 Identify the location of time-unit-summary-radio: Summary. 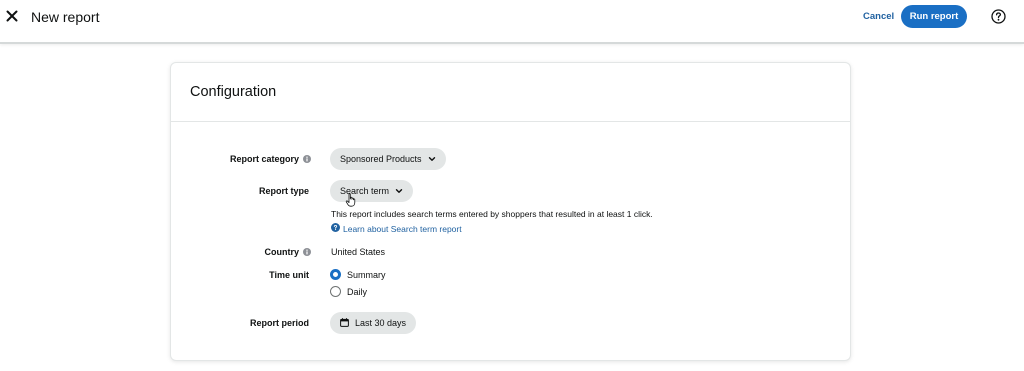
(358, 274).